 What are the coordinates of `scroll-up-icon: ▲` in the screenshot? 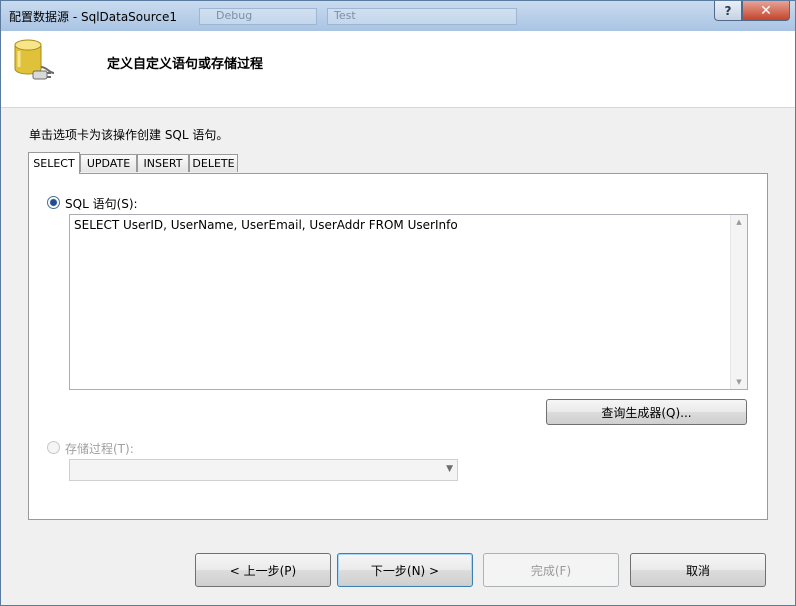 It's located at (739, 222).